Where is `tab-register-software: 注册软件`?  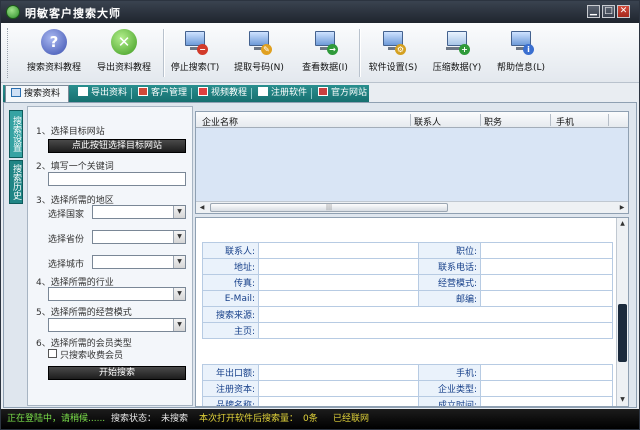
tab-register-software: 注册软件 is located at coordinates (282, 93).